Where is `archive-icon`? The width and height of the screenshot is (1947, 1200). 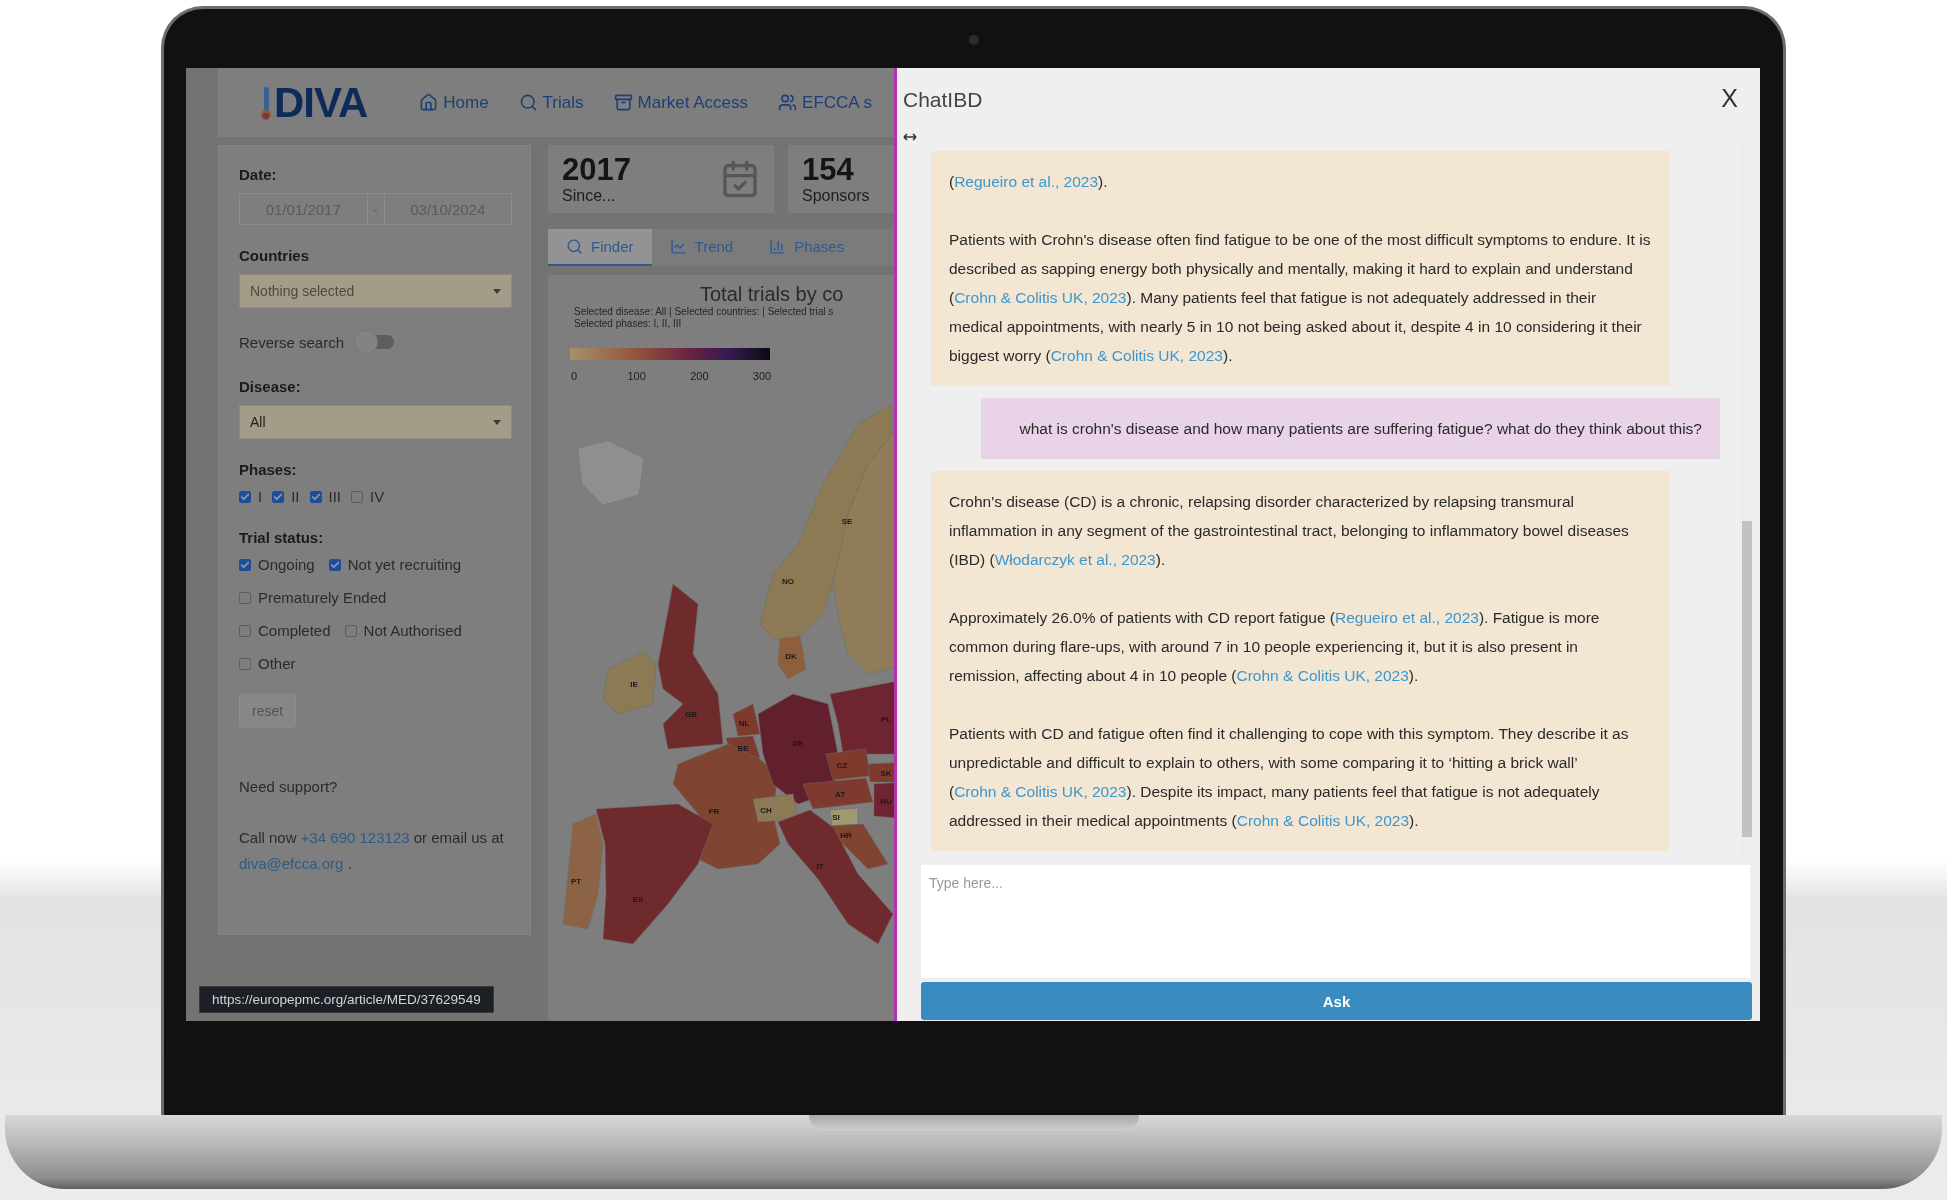
archive-icon is located at coordinates (623, 102).